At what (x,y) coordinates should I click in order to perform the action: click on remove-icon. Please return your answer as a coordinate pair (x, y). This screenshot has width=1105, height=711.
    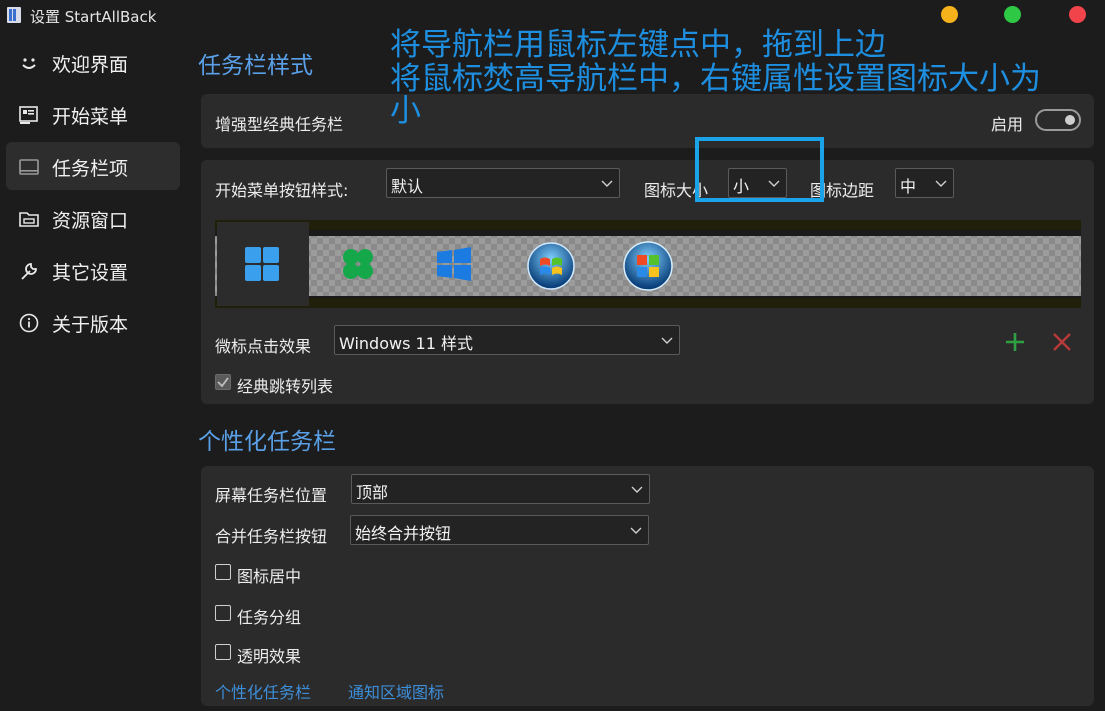
    Looking at the image, I should click on (1062, 342).